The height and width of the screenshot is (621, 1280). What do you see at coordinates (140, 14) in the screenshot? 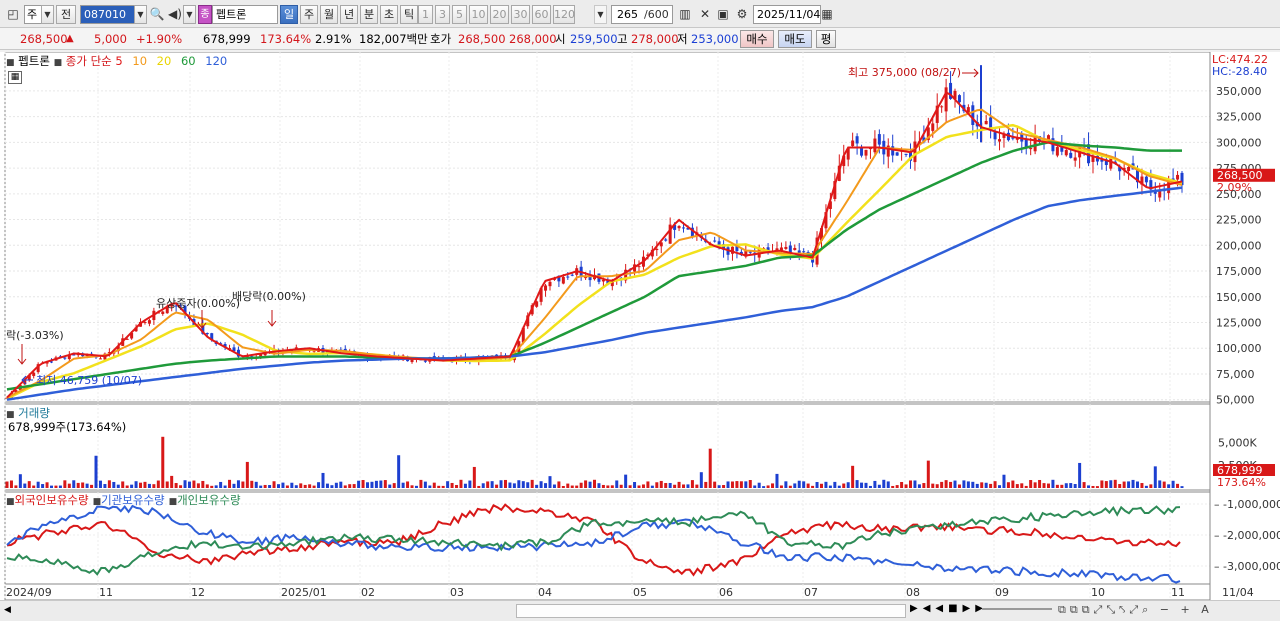
I see `code-dropdown-icon: ▼` at bounding box center [140, 14].